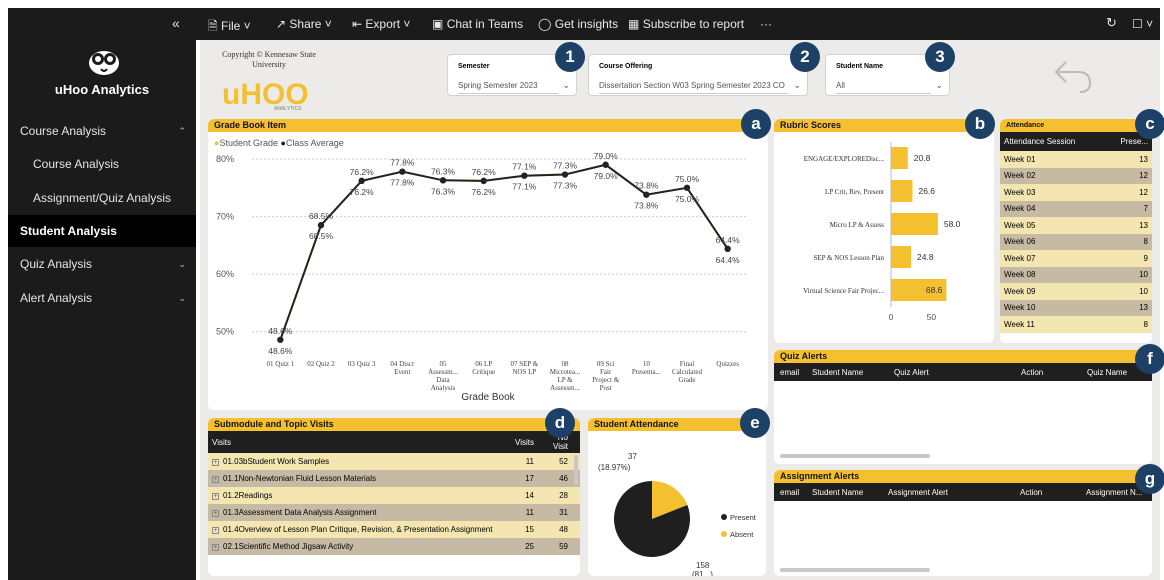  Describe the element at coordinates (102, 298) in the screenshot. I see `nav-alert-analysis: Alert Analysis ⌄` at that location.